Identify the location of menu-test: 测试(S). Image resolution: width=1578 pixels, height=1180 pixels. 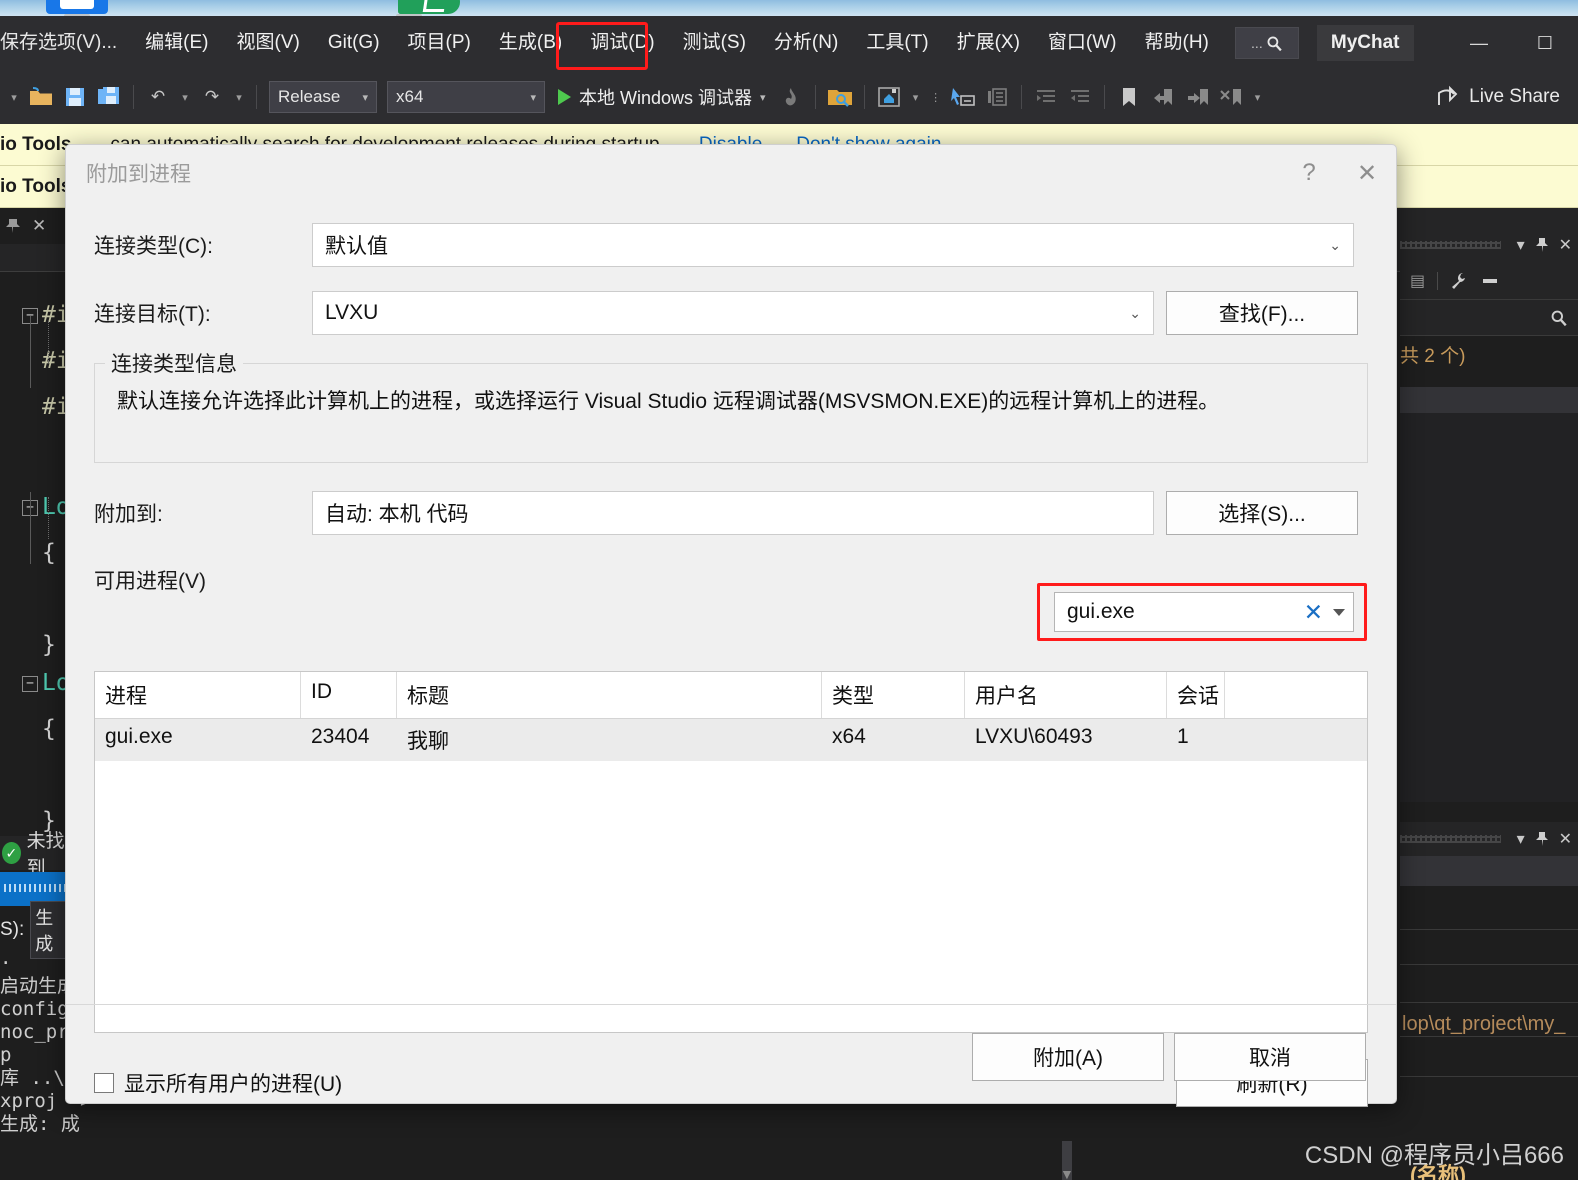
(714, 43).